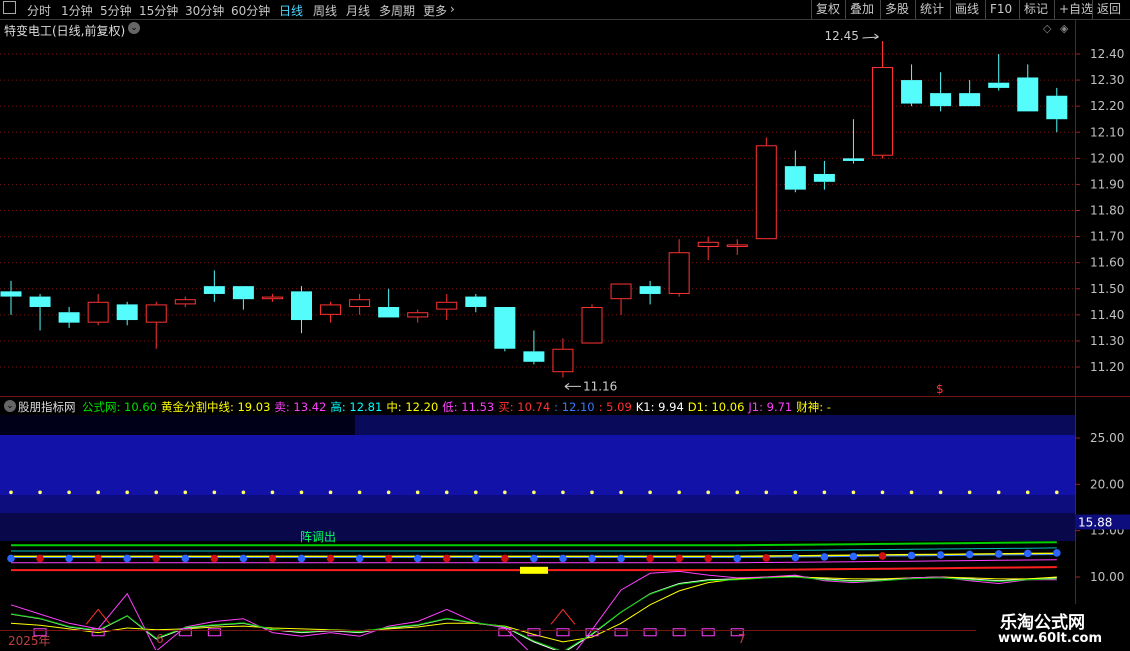 Image resolution: width=1130 pixels, height=651 pixels. Describe the element at coordinates (1107, 80) in the screenshot. I see `price-tick-label: 12.30` at that location.